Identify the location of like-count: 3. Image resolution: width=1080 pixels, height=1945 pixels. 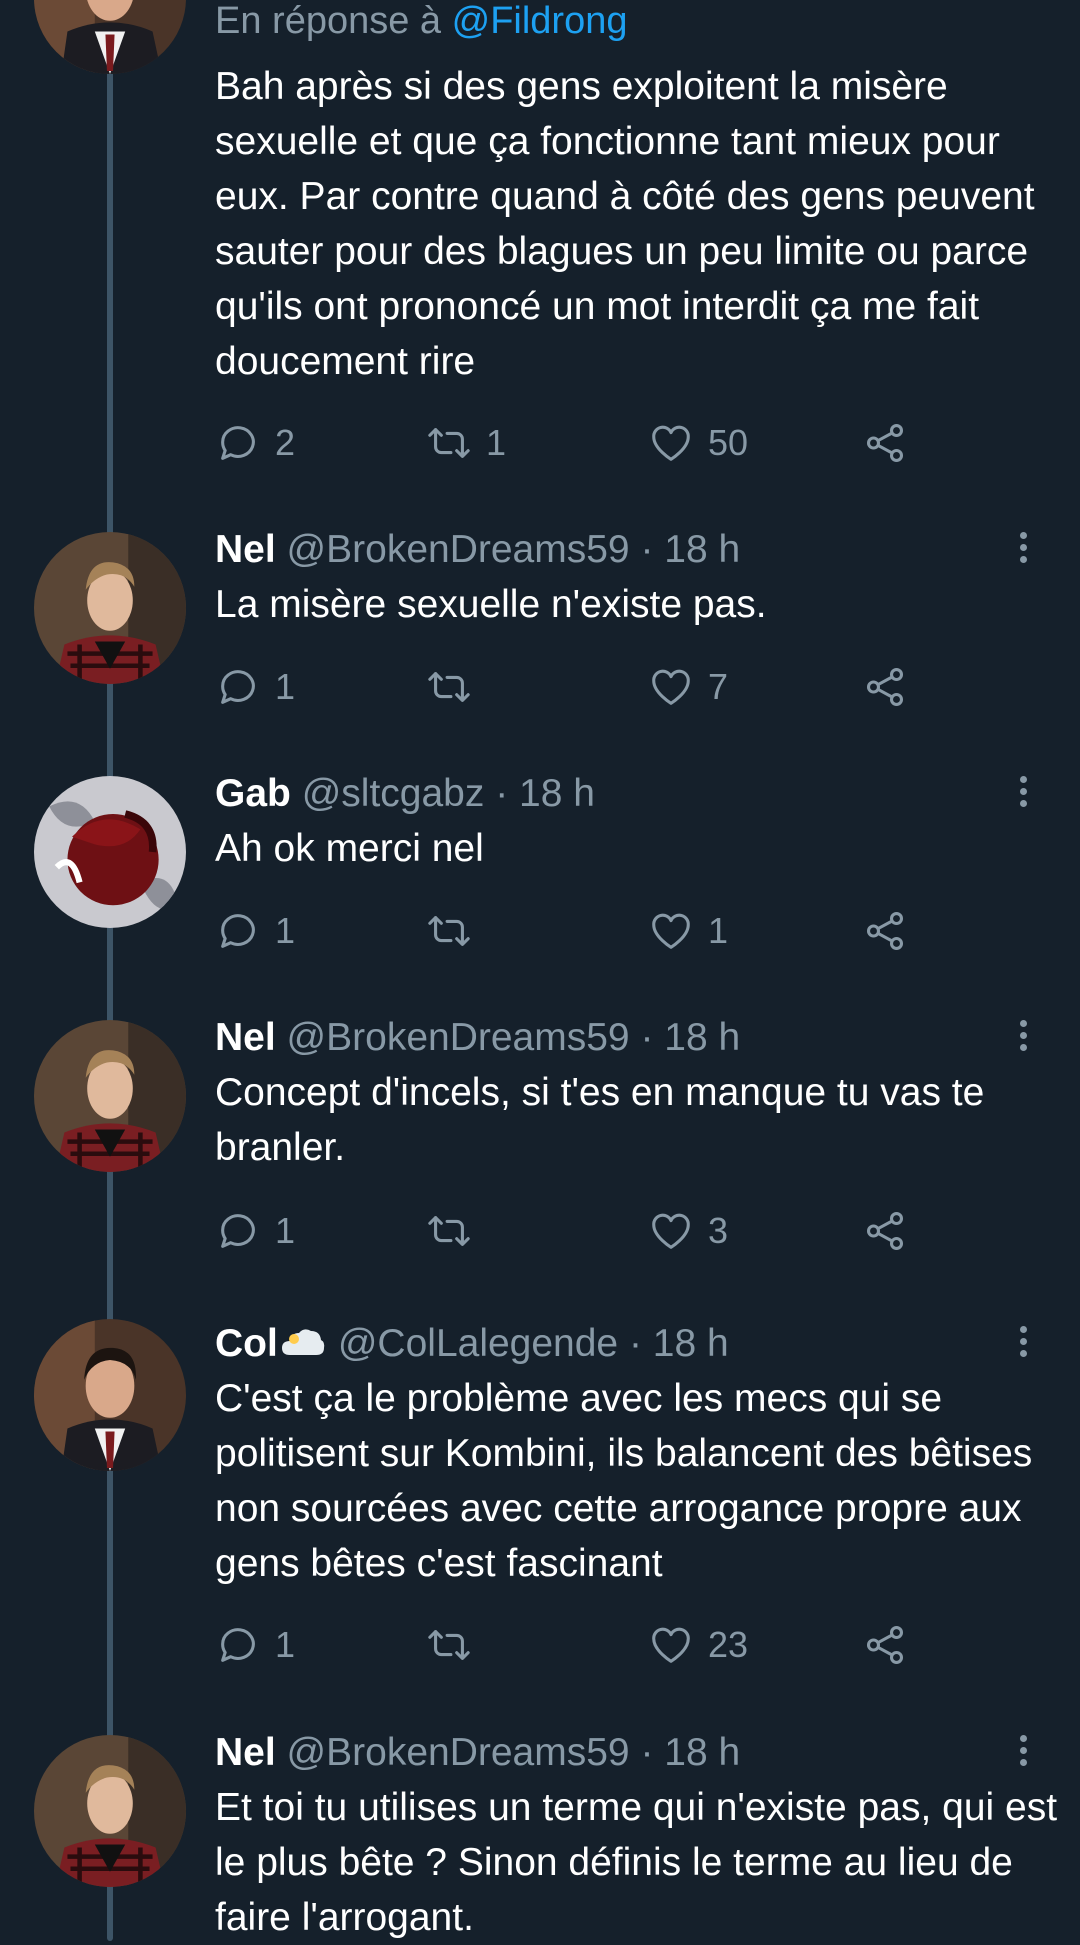
(718, 1230).